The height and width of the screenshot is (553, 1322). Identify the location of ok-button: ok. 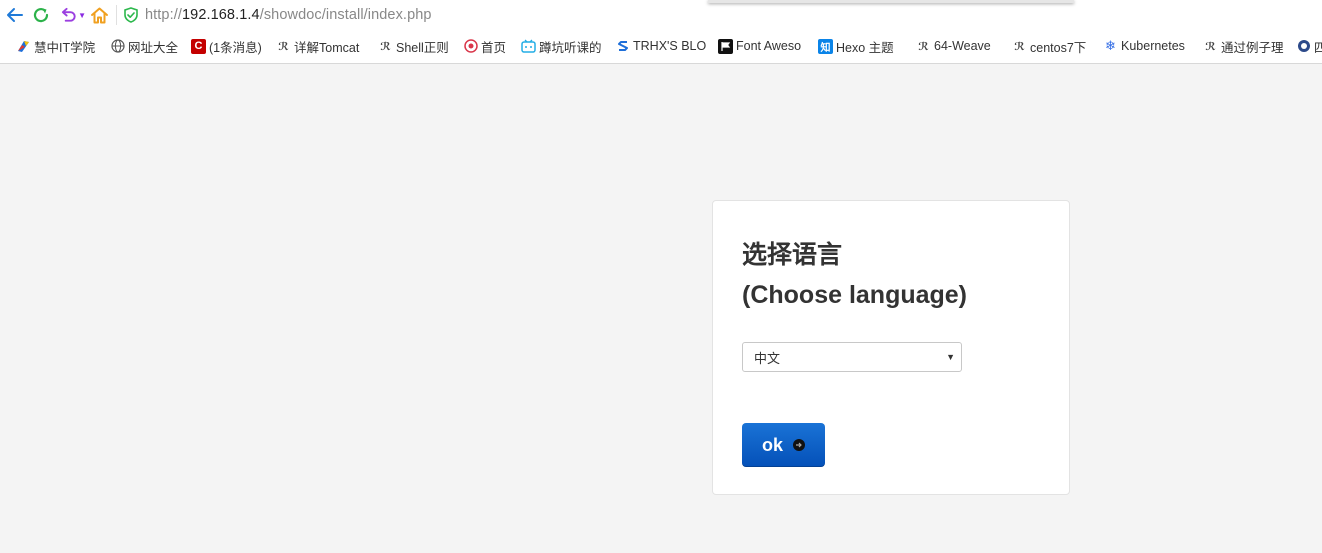
(783, 445).